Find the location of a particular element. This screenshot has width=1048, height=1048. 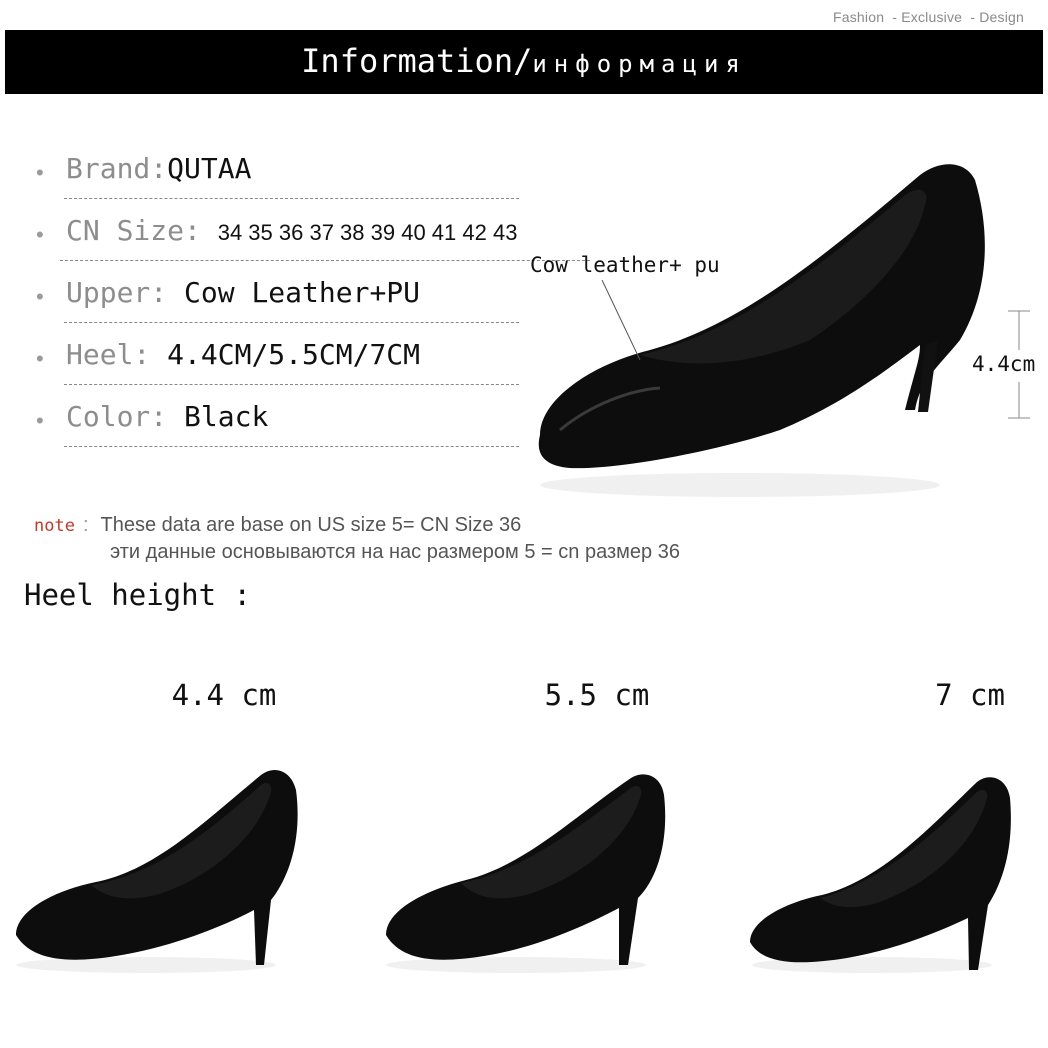

spec-brand-label: Brand: is located at coordinates (117, 168).